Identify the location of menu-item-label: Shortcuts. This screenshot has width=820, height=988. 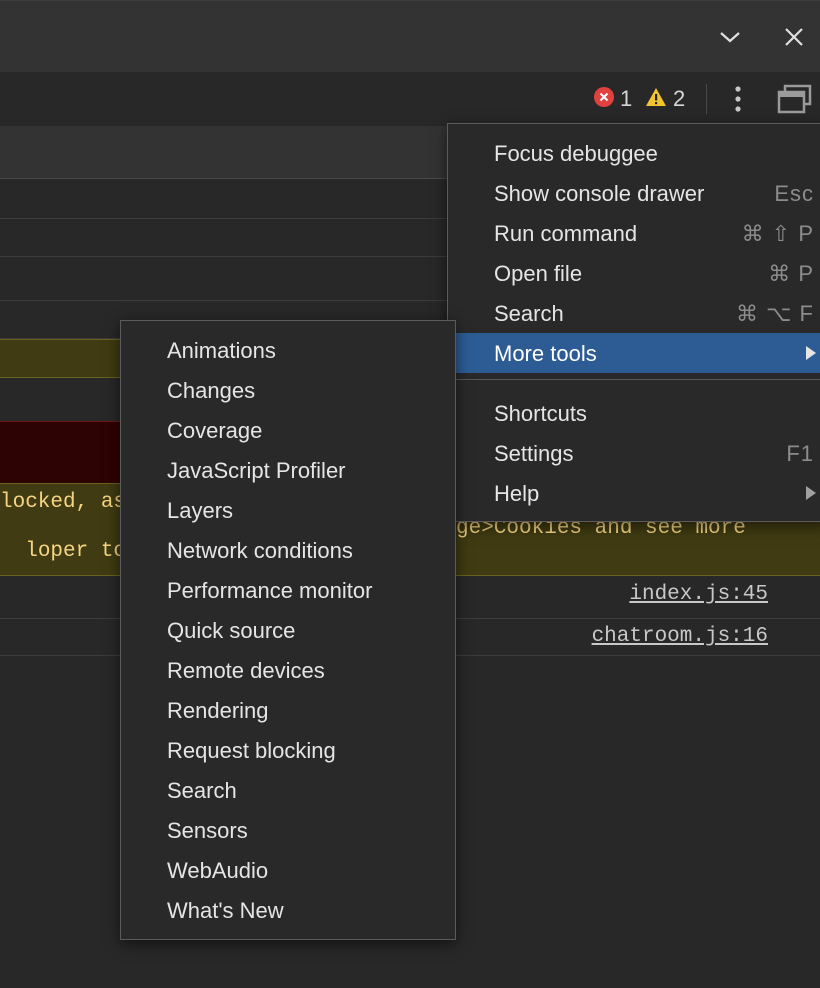
(540, 413).